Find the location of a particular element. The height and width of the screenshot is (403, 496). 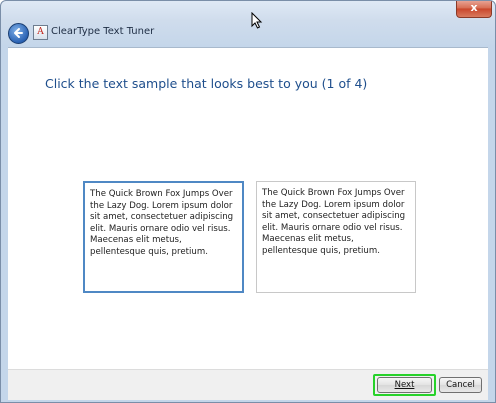

next-button: Next is located at coordinates (404, 385).